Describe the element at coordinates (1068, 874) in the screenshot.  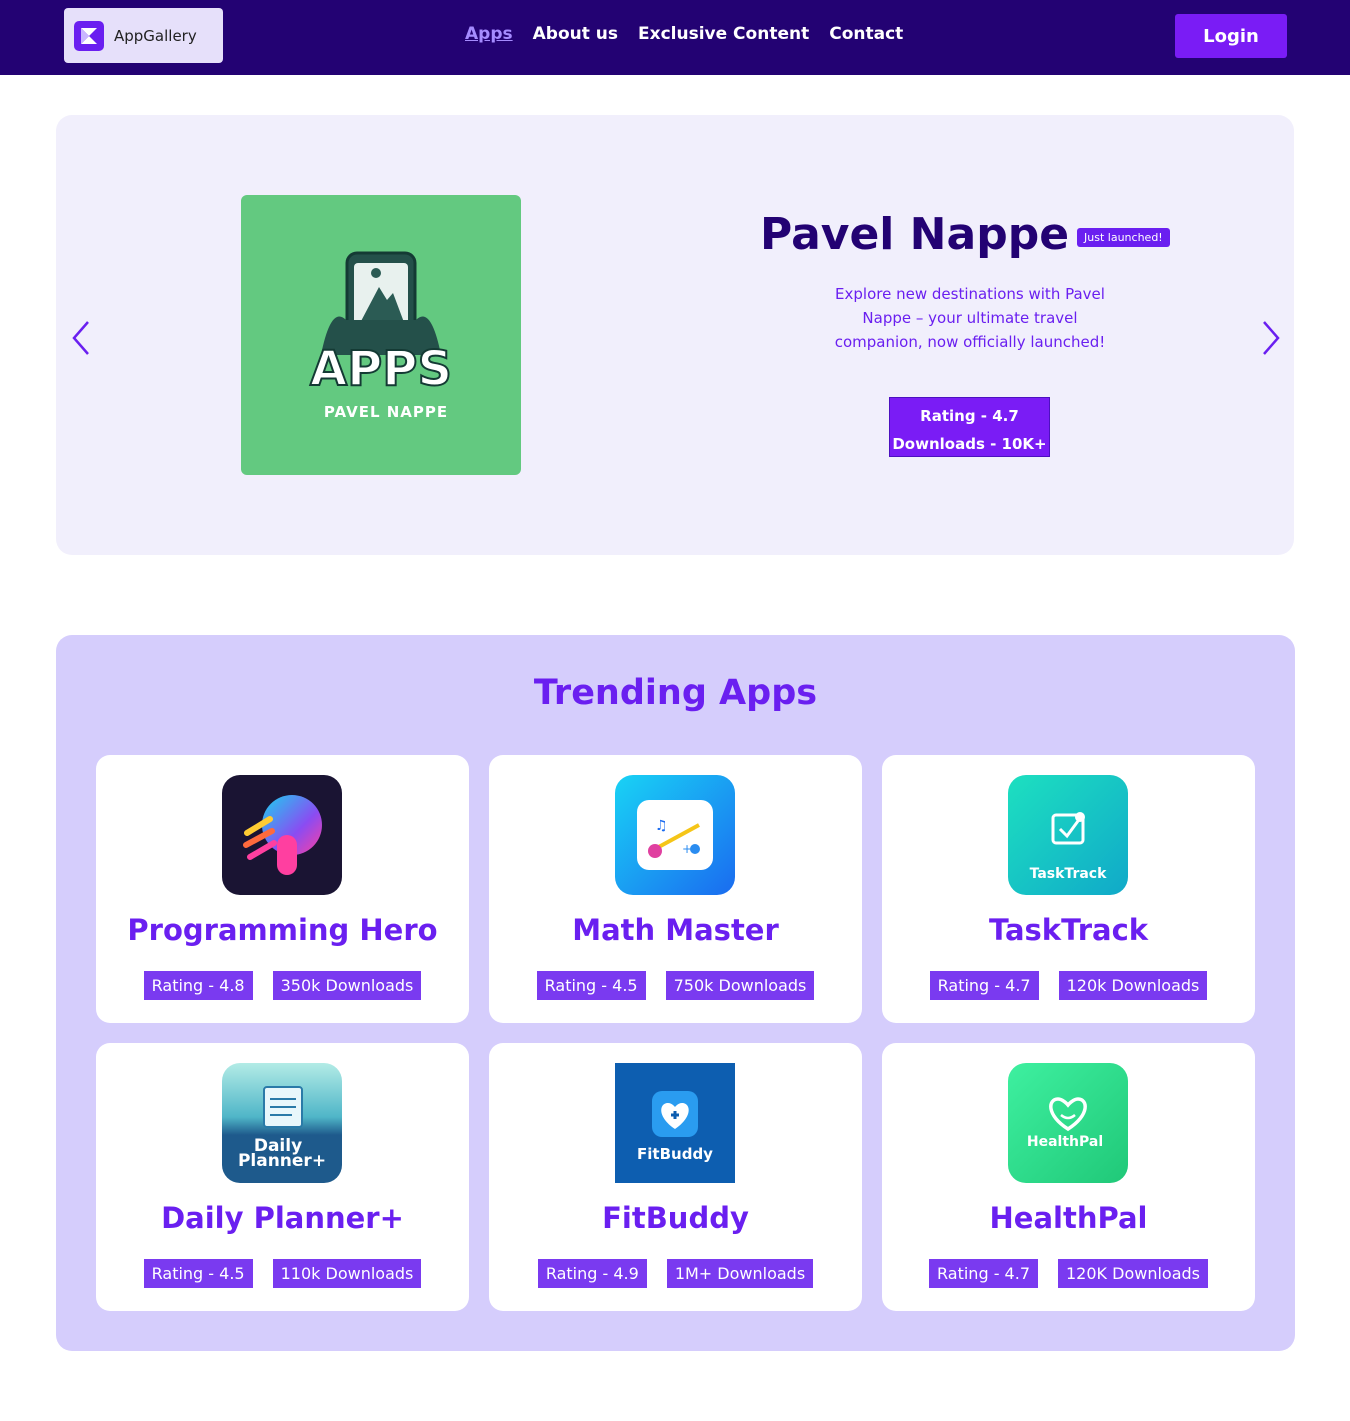
I see `svg-text: TaskTrack` at that location.